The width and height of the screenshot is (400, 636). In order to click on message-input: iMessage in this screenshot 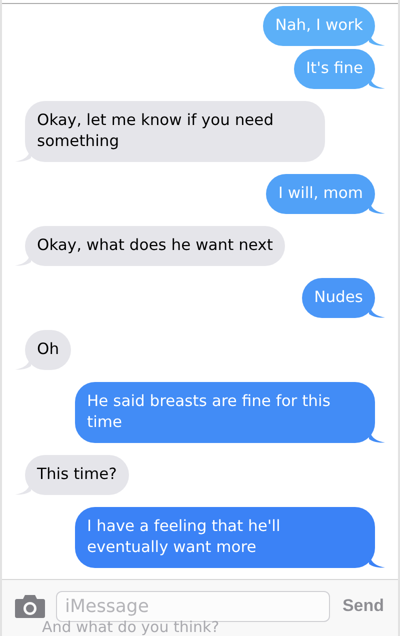, I will do `click(193, 606)`.